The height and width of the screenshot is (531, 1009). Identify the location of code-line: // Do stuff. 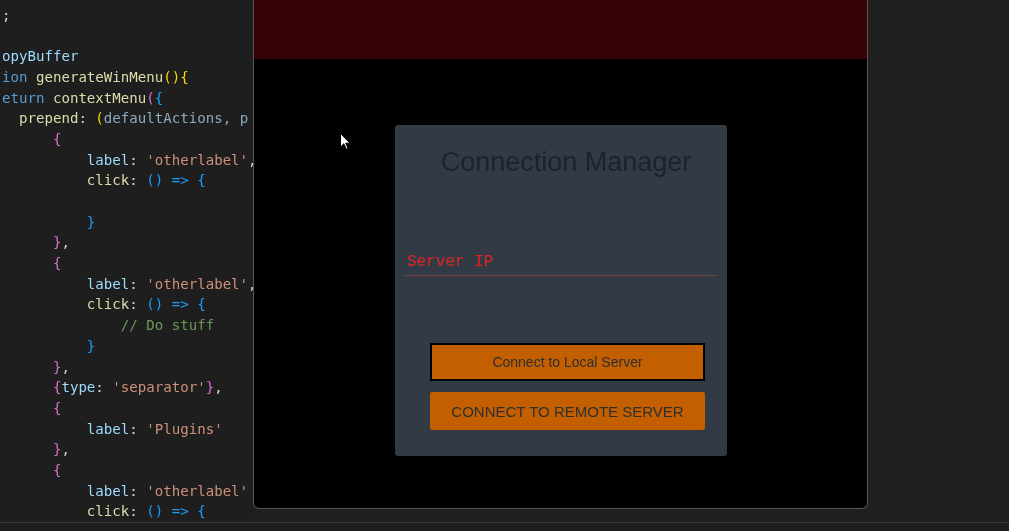
(167, 326).